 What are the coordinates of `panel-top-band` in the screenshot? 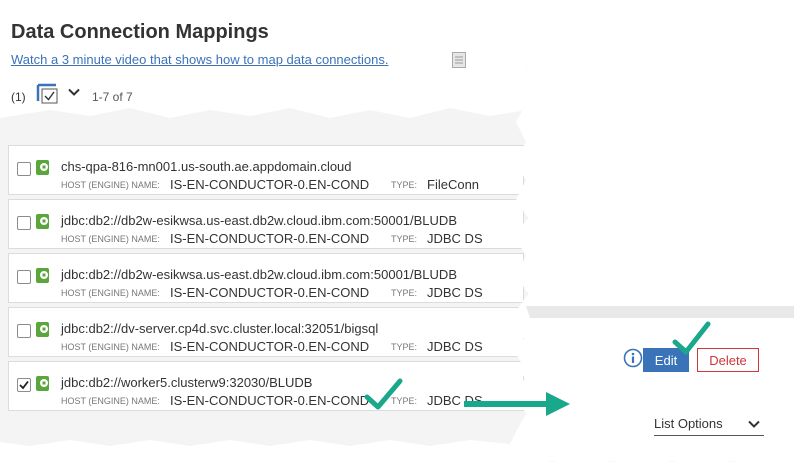 It's located at (656, 312).